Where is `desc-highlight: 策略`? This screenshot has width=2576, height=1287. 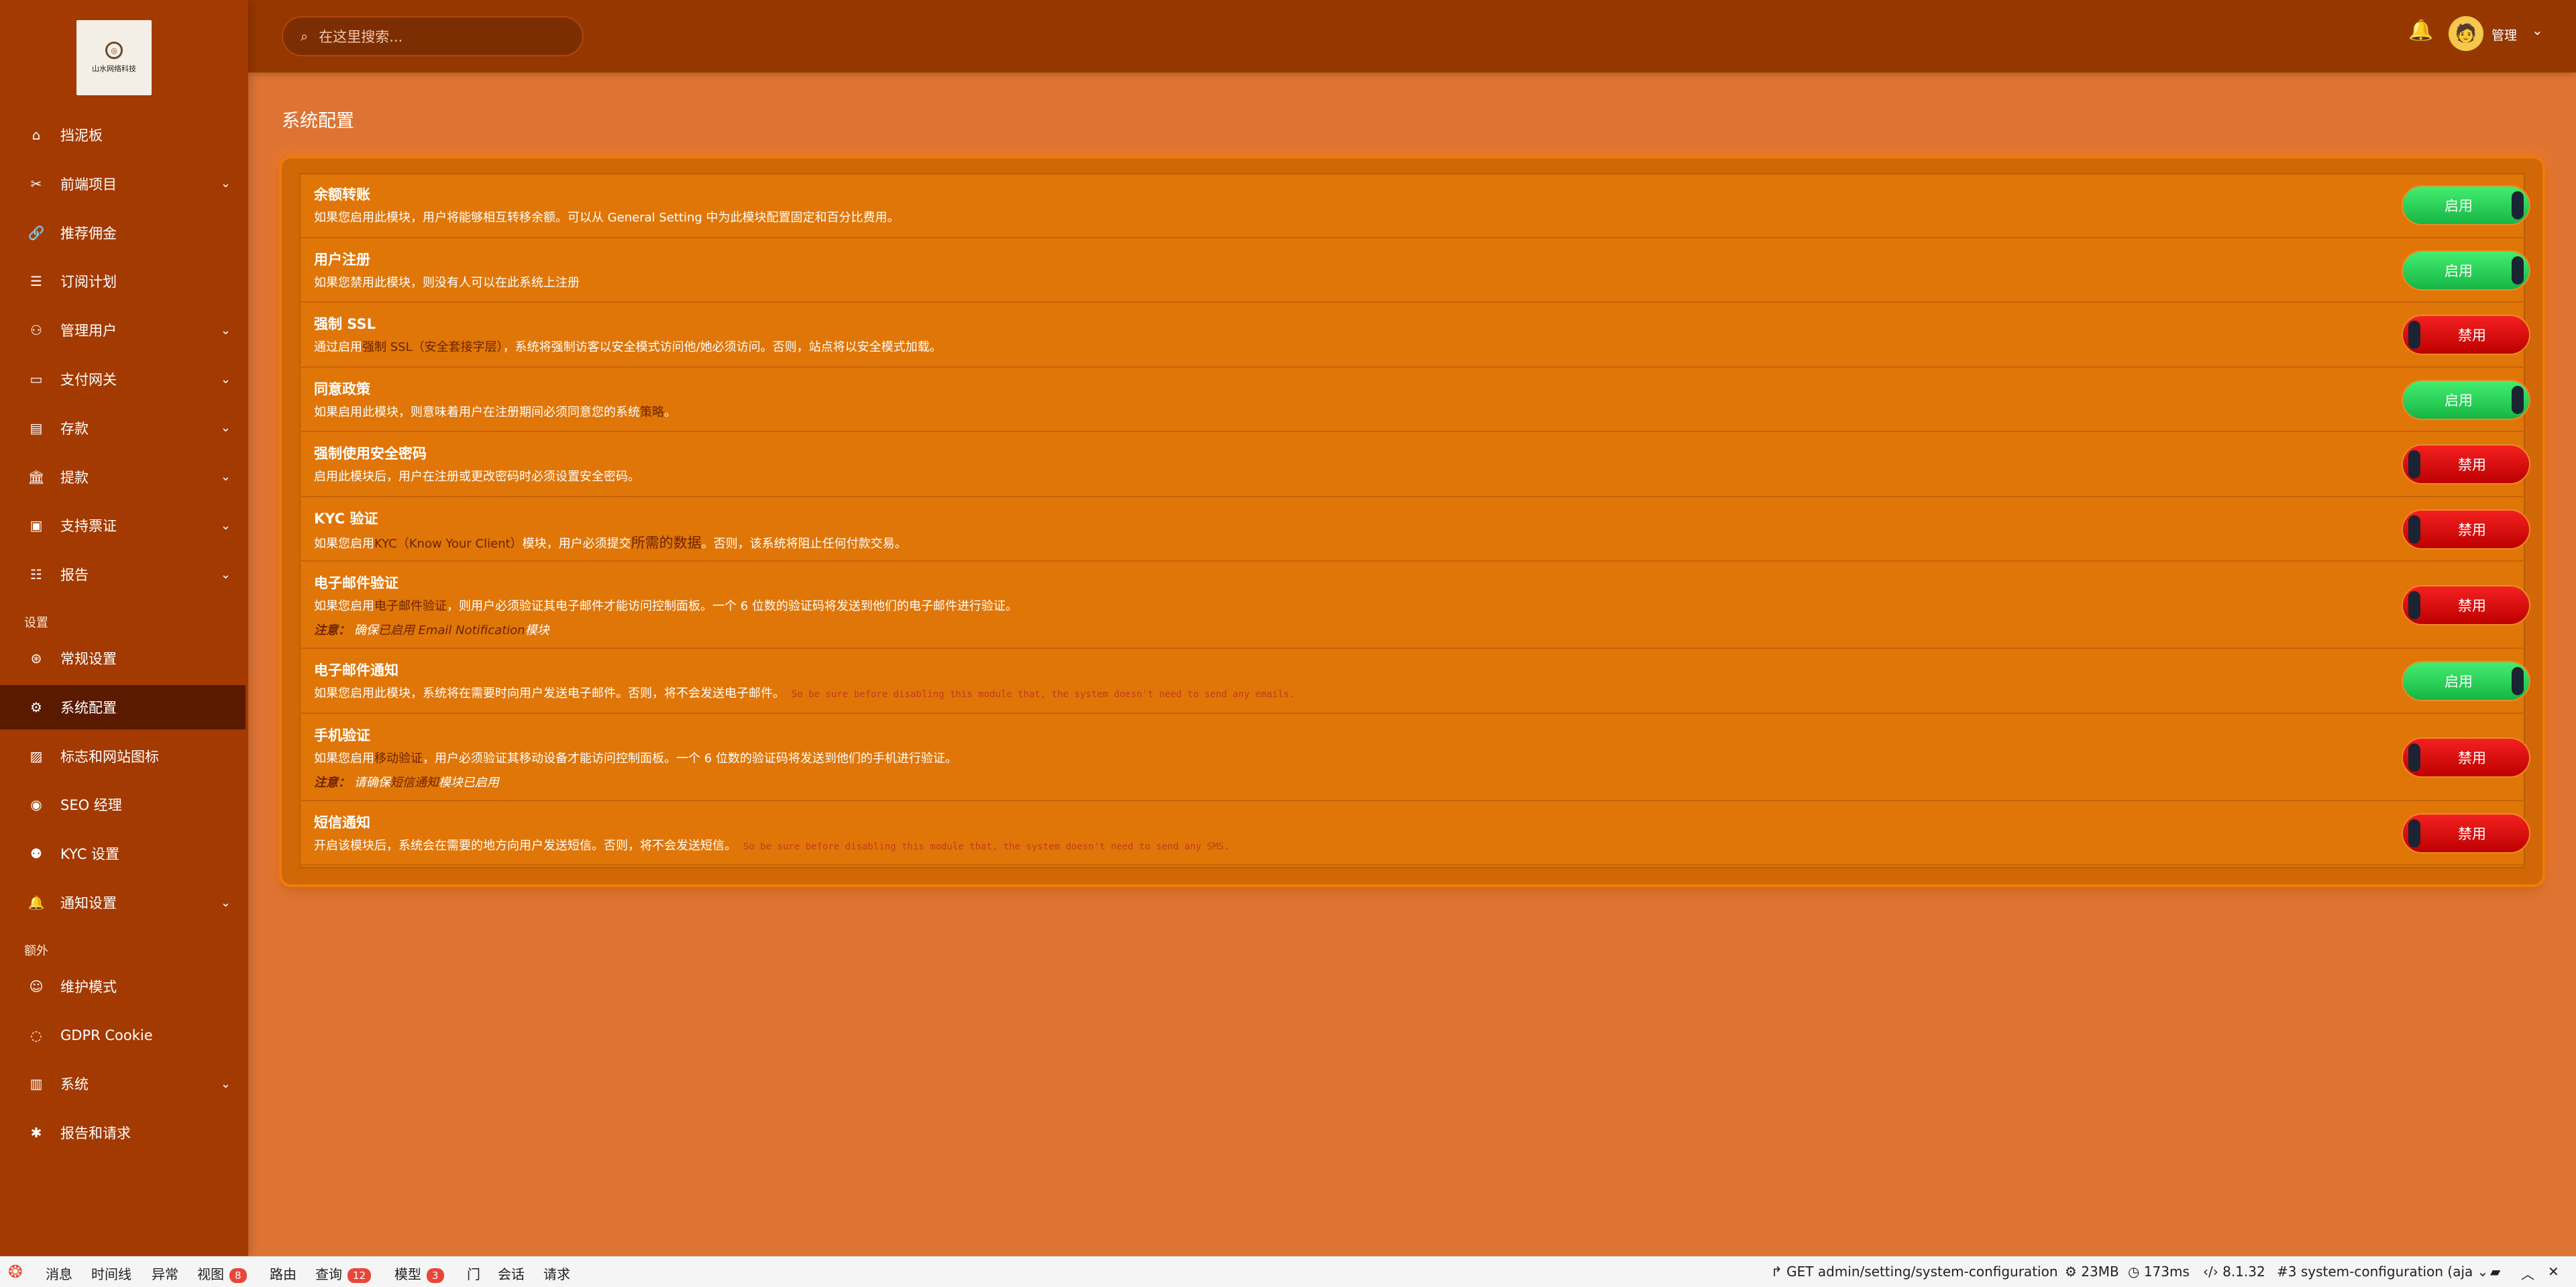 desc-highlight: 策略 is located at coordinates (652, 412).